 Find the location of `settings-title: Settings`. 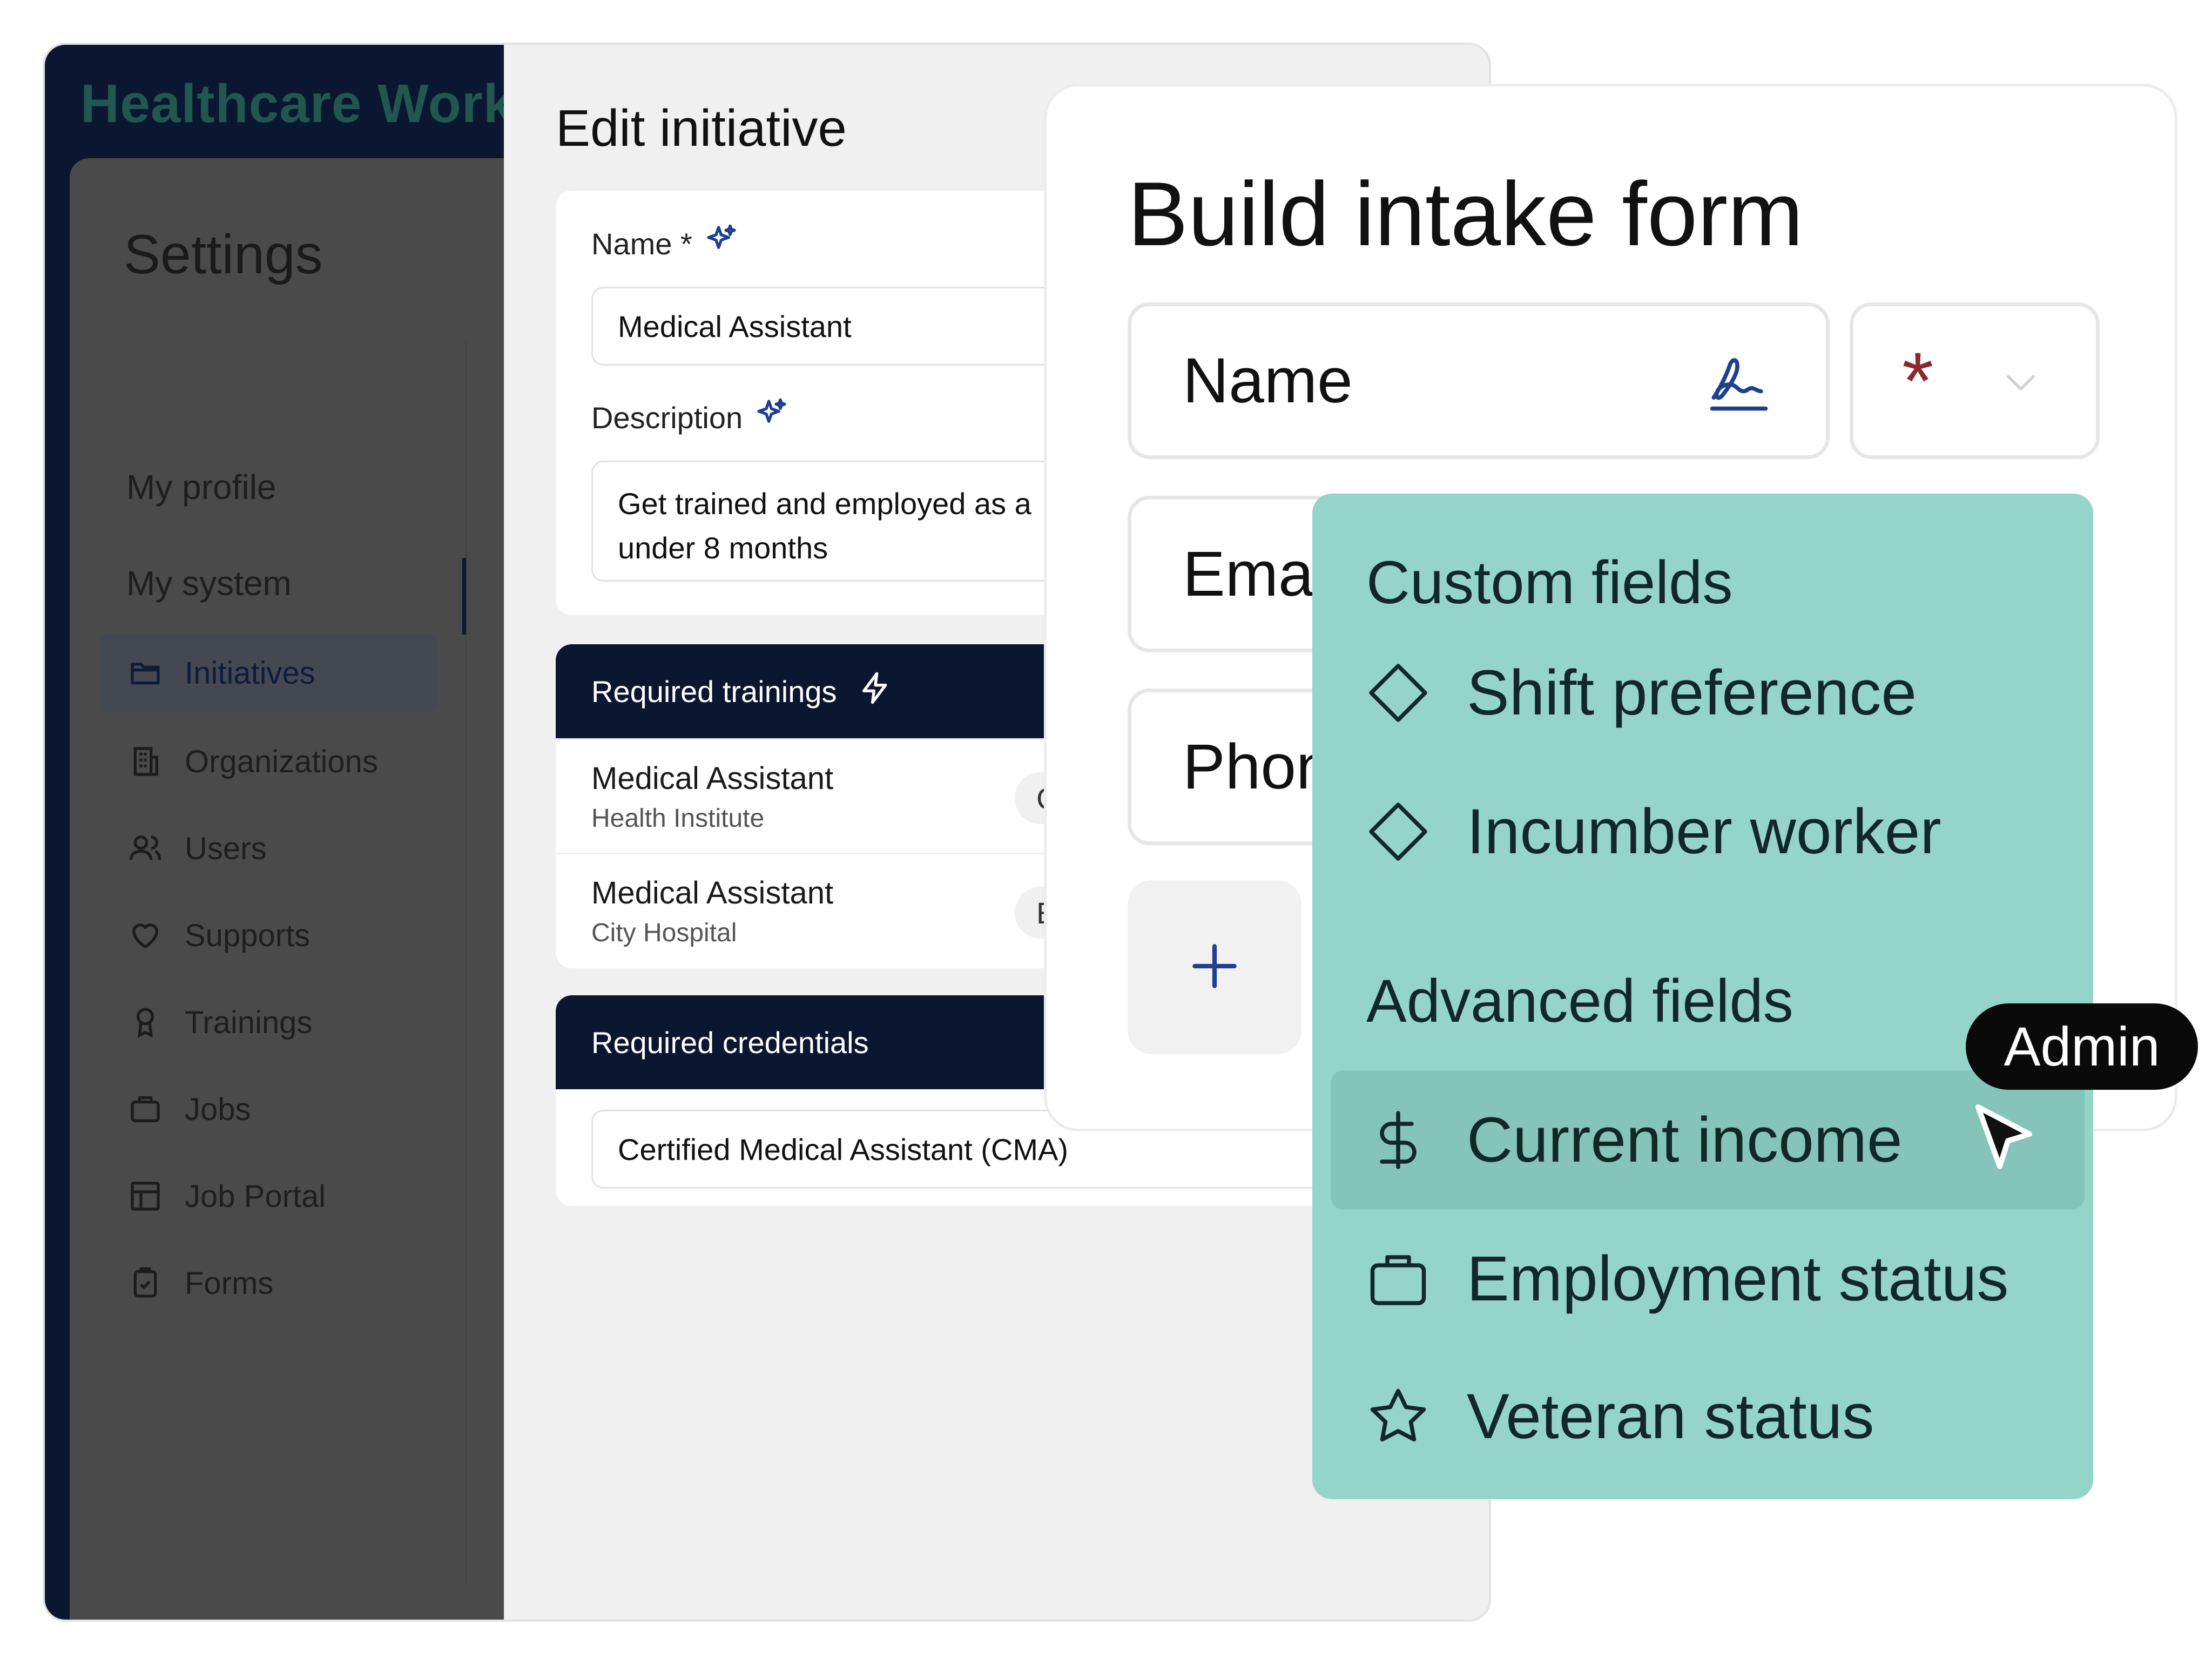

settings-title: Settings is located at coordinates (223, 254).